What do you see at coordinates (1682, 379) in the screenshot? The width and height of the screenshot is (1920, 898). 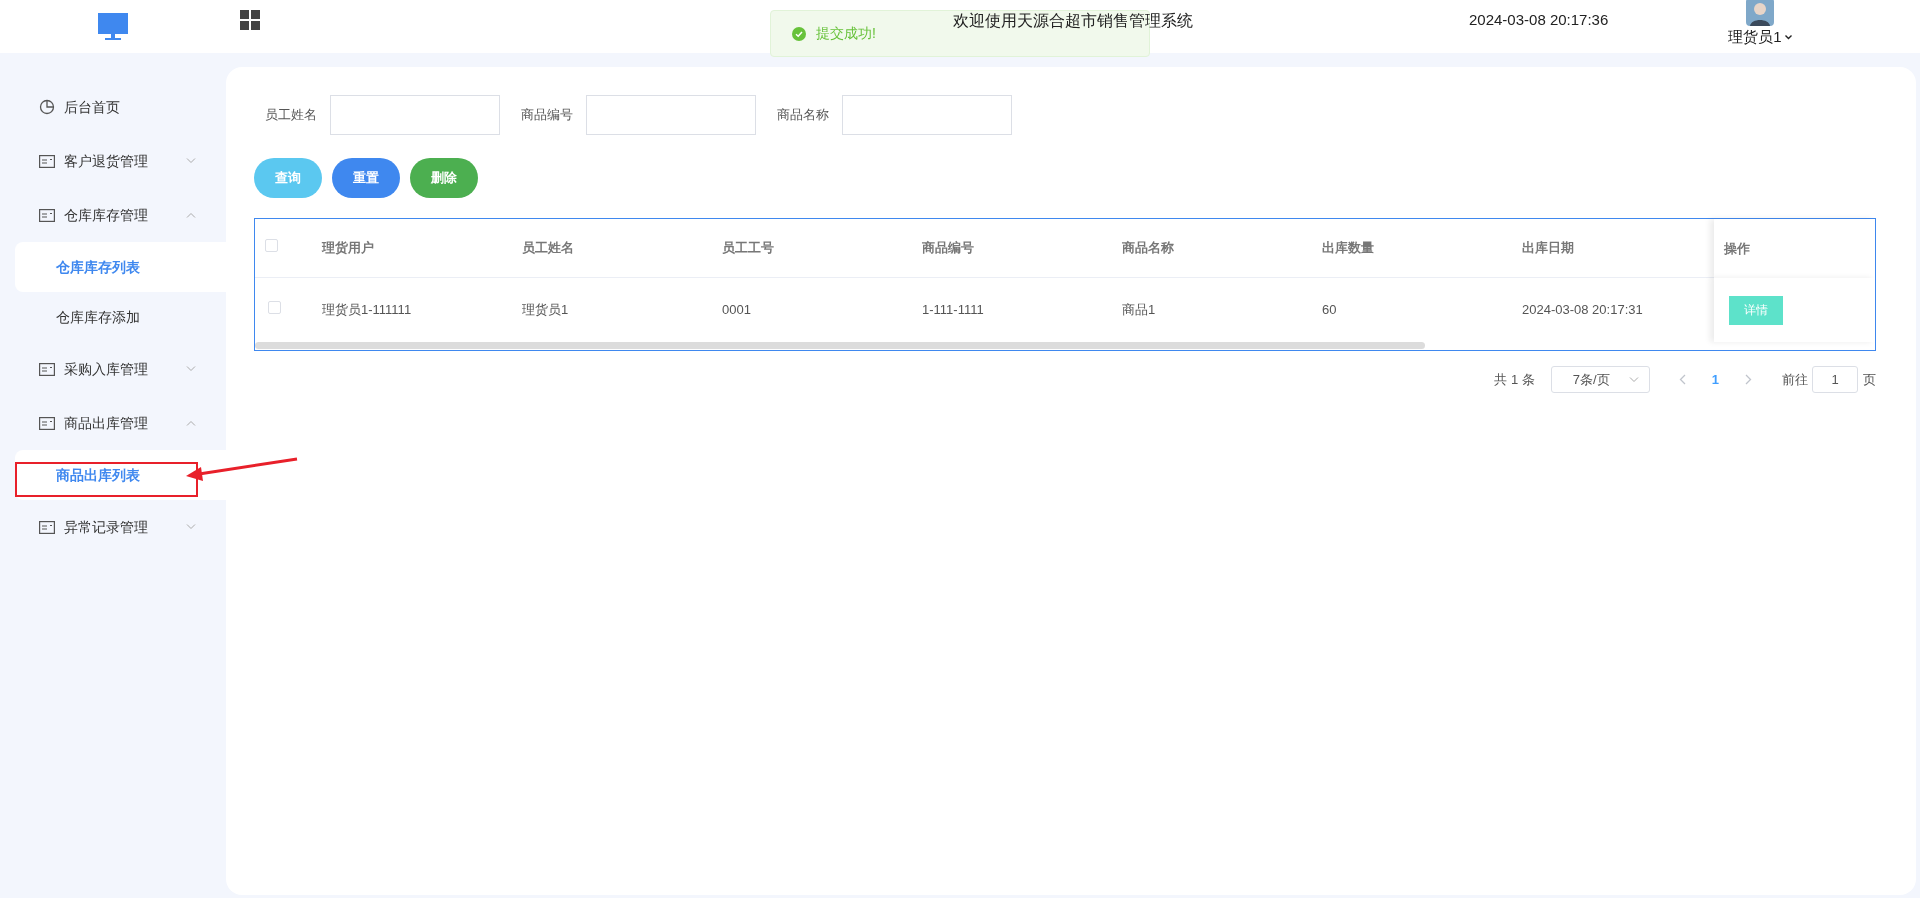 I see `previous-page-icon` at bounding box center [1682, 379].